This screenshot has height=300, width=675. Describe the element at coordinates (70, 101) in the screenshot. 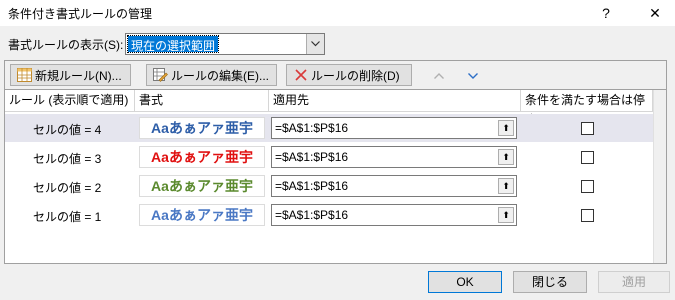

I see `column-header-rule: ルール (表示順で適用)` at that location.